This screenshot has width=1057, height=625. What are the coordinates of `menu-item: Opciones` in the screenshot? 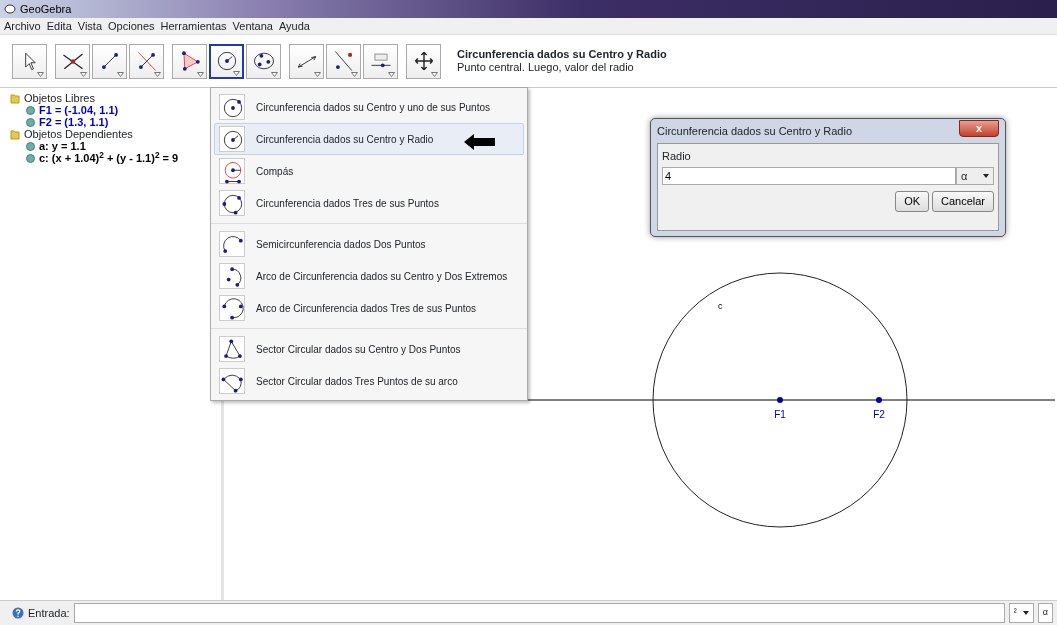 It's located at (131, 26).